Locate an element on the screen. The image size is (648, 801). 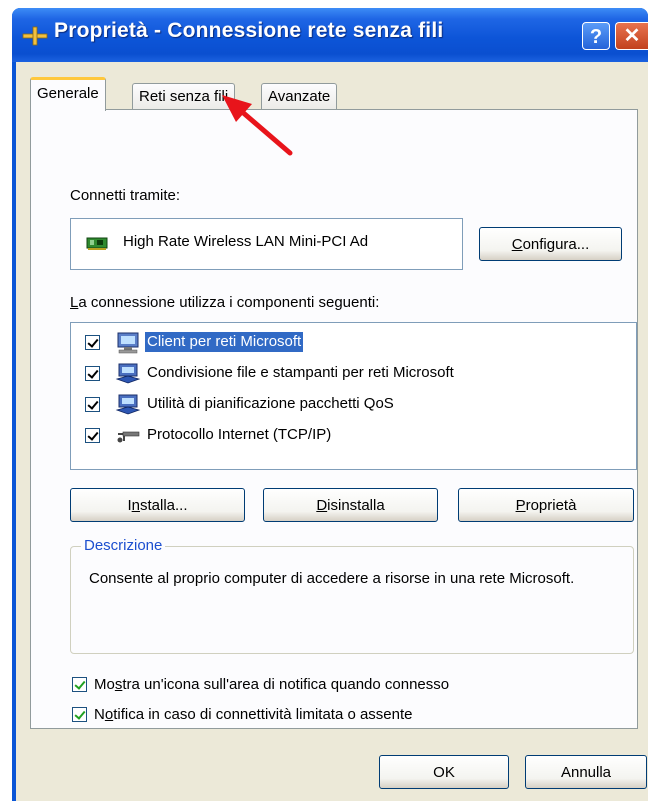
properties-button: Proprietà is located at coordinates (546, 505).